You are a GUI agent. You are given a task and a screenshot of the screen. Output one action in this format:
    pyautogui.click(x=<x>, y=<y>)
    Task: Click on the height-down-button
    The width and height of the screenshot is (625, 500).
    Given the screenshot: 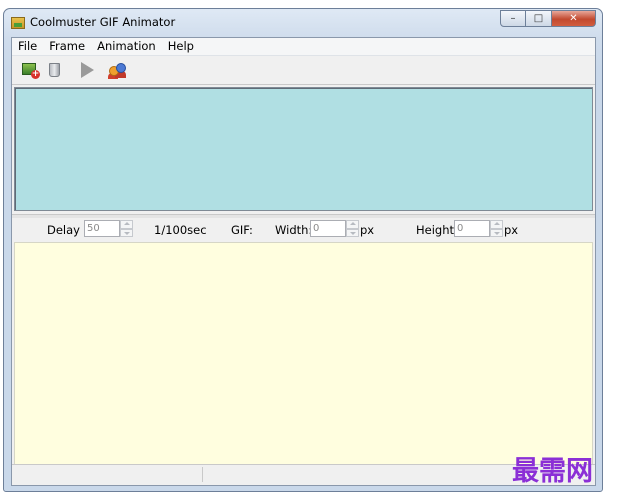 What is the action you would take?
    pyautogui.click(x=496, y=232)
    